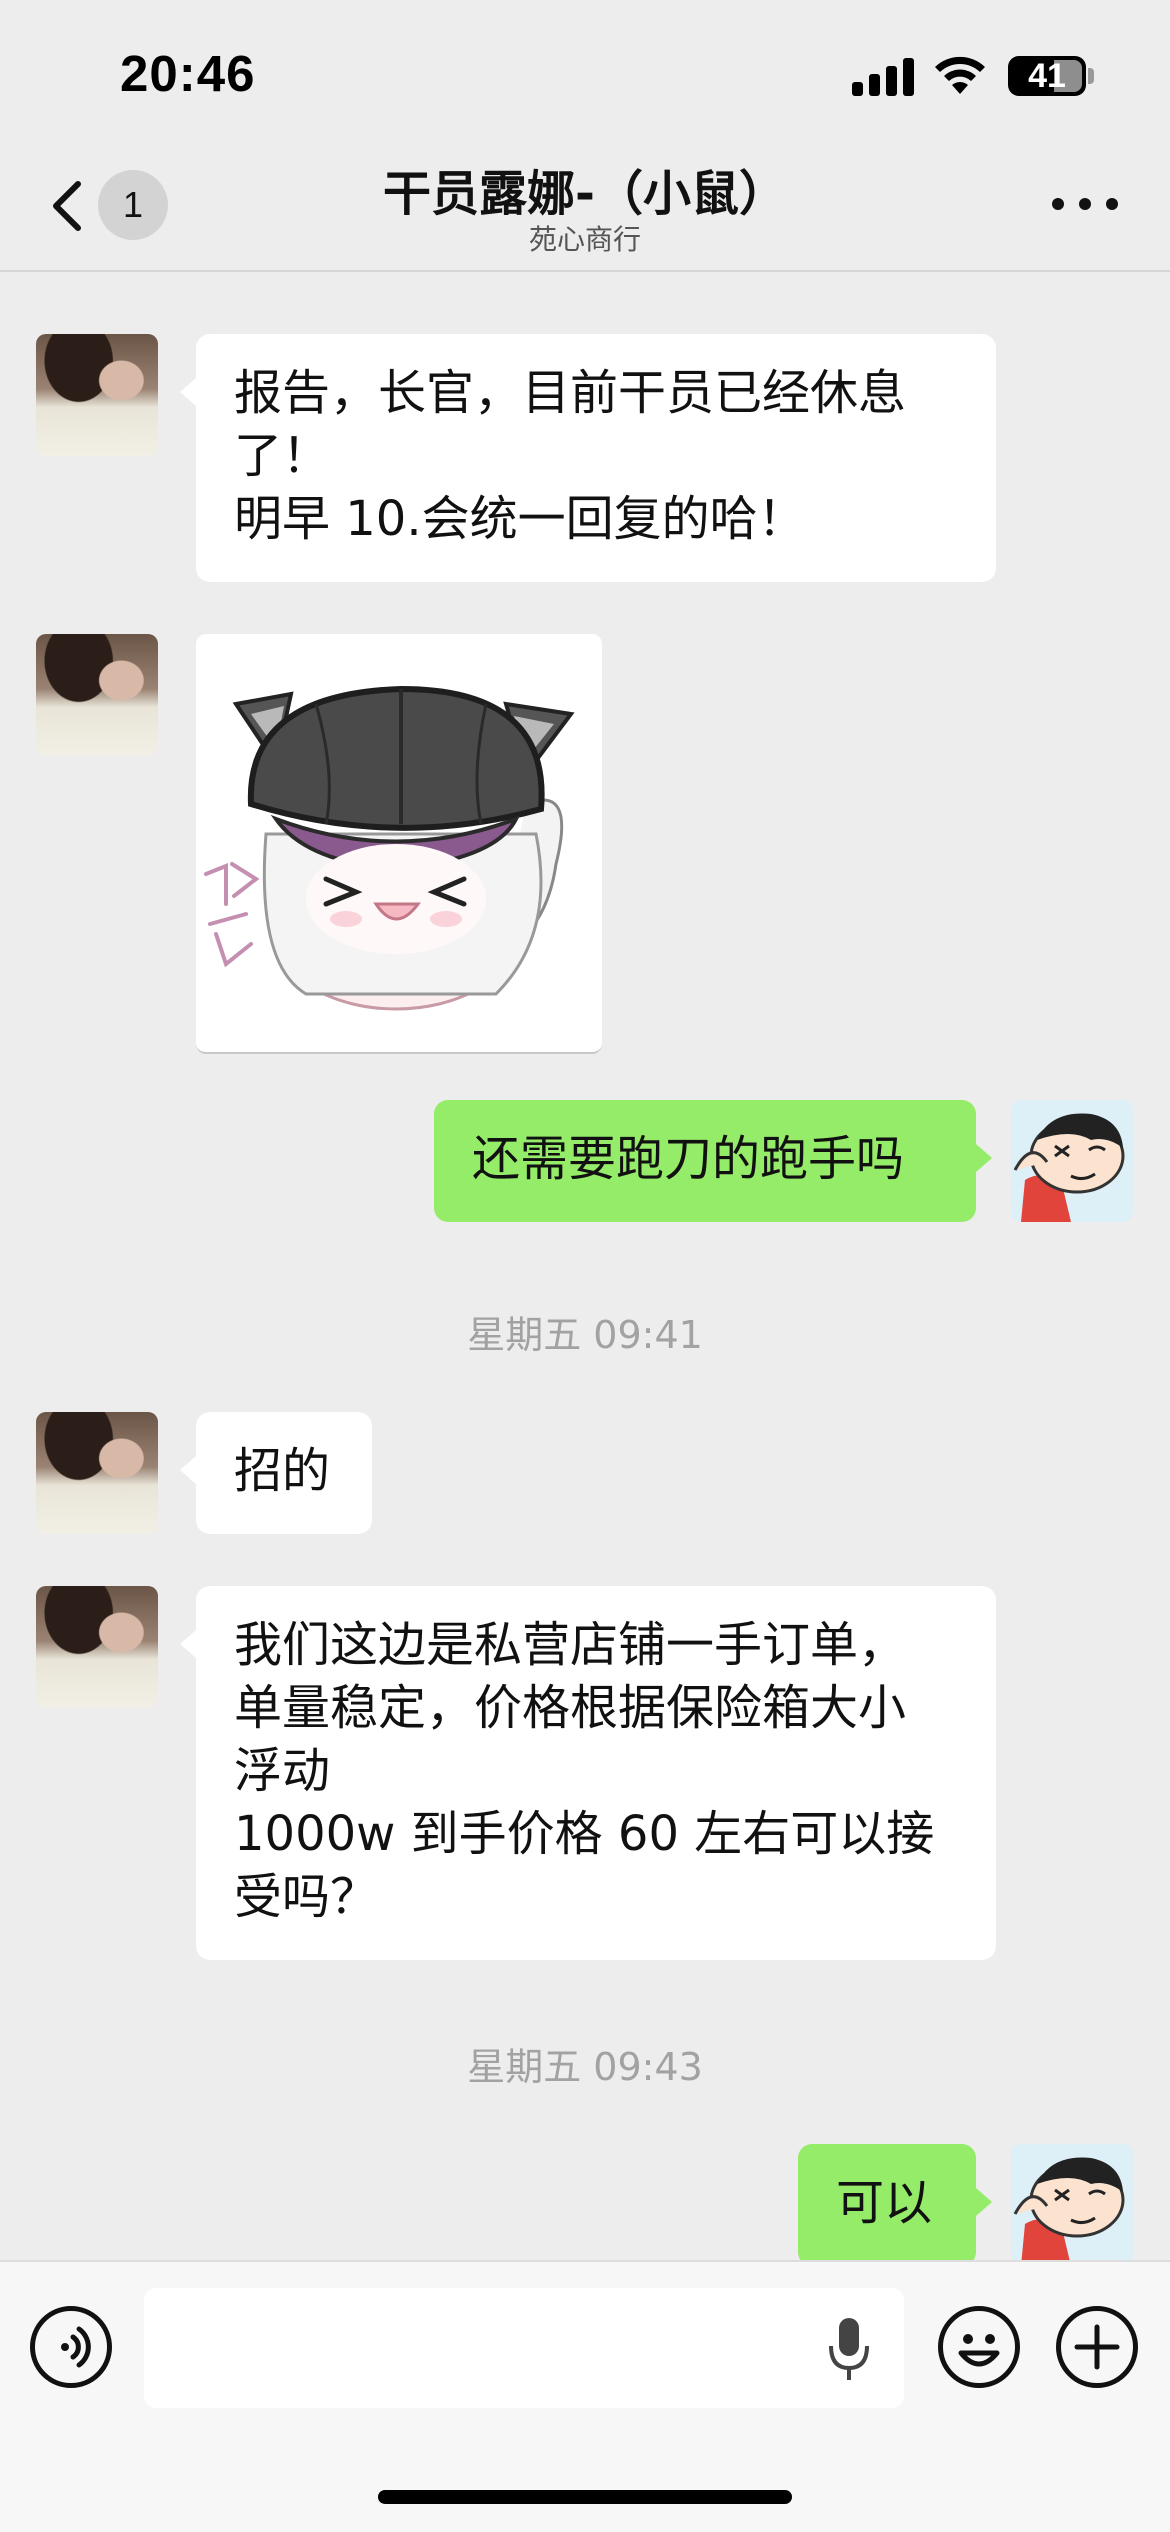 The width and height of the screenshot is (1170, 2532). Describe the element at coordinates (585, 1335) in the screenshot. I see `timestamp: 星期五 09:41` at that location.